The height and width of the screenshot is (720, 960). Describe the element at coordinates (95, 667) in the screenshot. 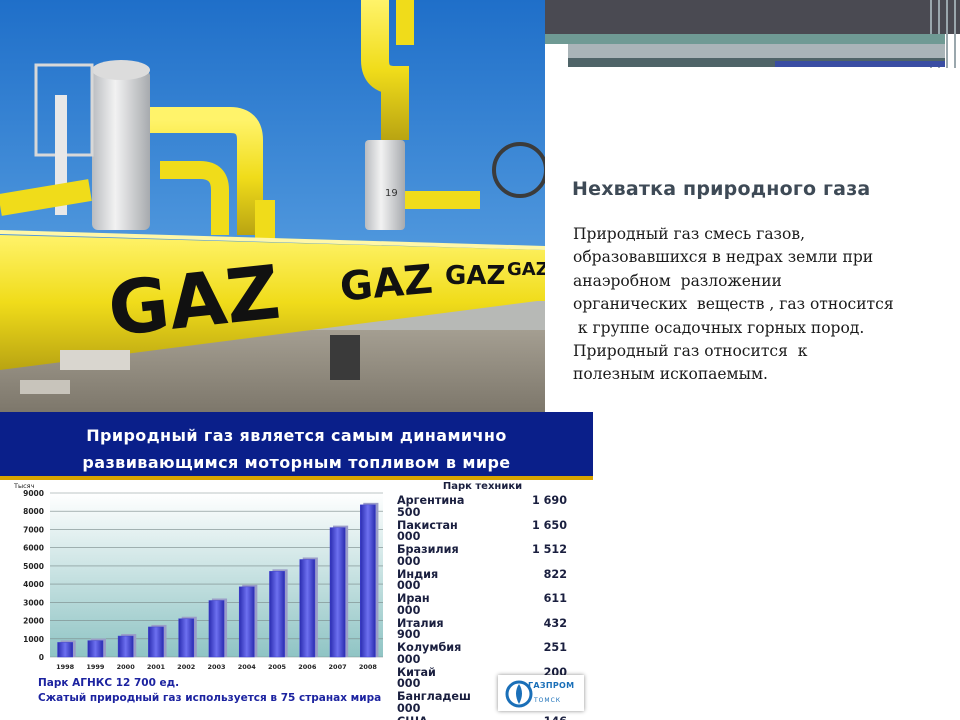

I see `chart-x-tick-label: 1999` at that location.